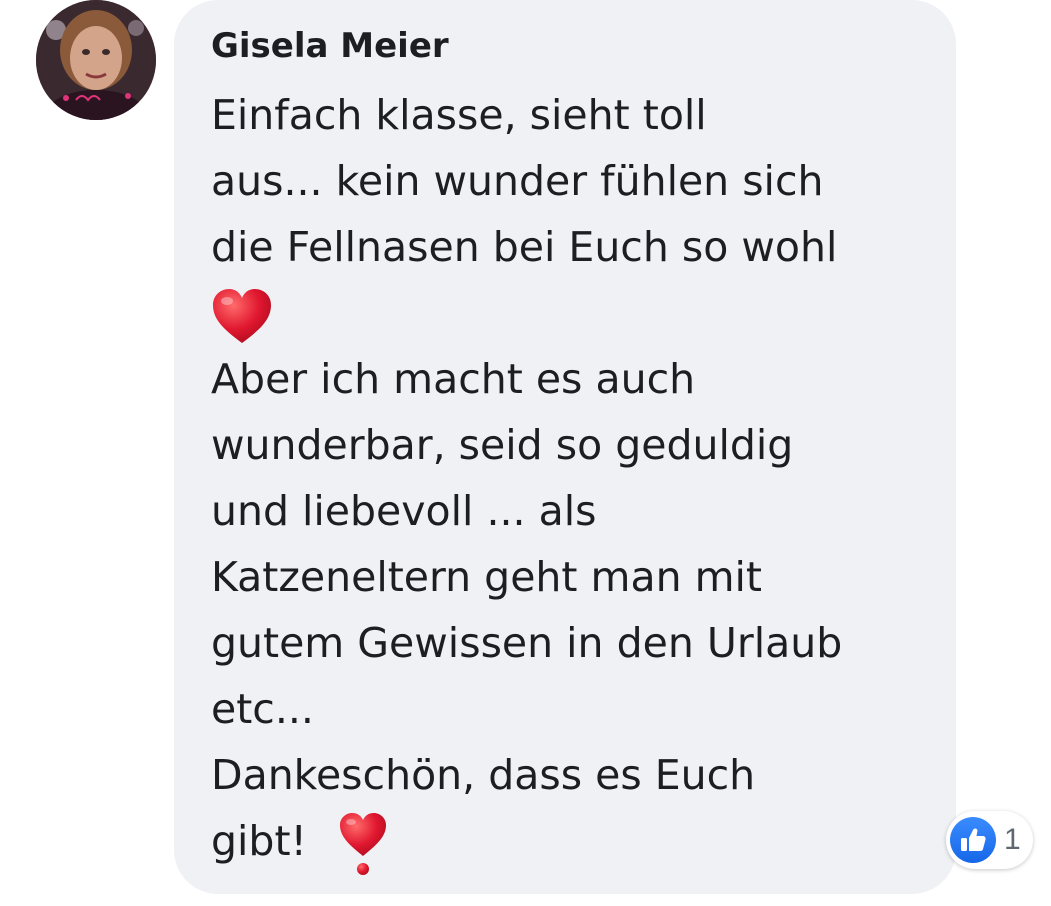  Describe the element at coordinates (330, 46) in the screenshot. I see `comment-author-name: Gisela Meier` at that location.